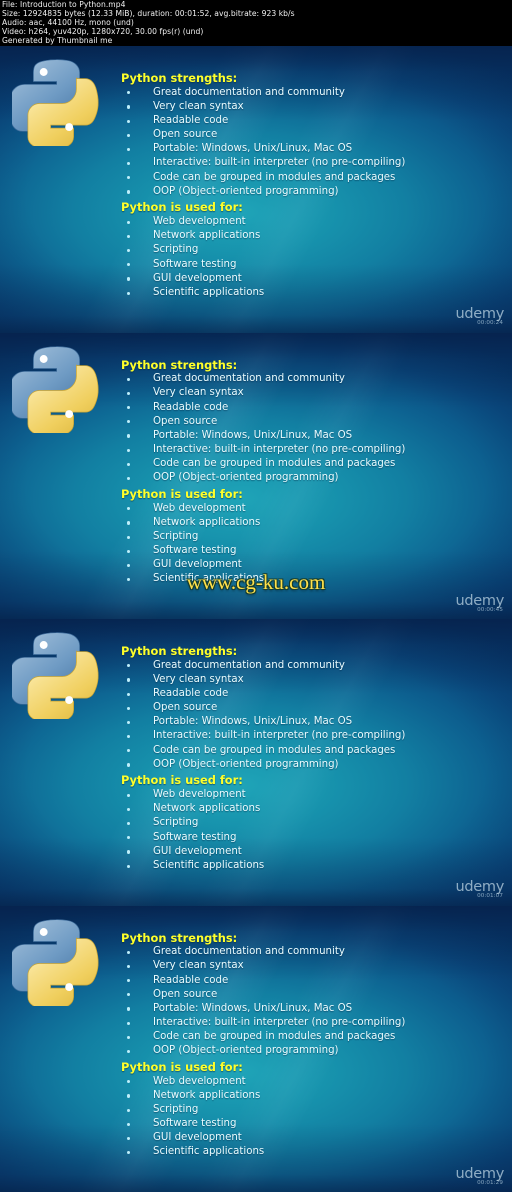  I want to click on metadata-line-generator: Generated by Thumbnail me, so click(57, 40).